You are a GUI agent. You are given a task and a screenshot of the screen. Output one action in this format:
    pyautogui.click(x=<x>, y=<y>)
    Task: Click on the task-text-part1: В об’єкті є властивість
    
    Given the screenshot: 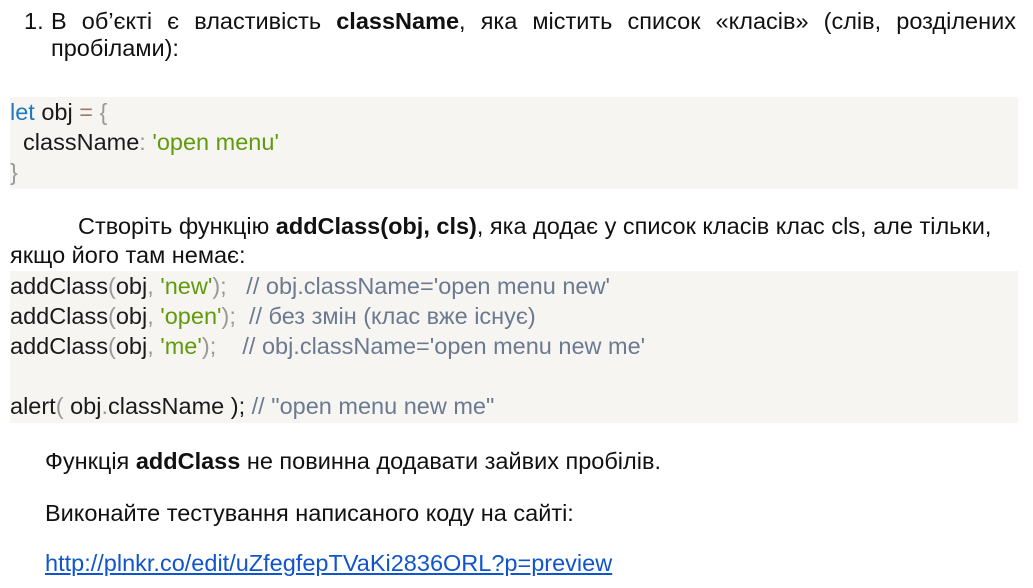 What is the action you would take?
    pyautogui.click(x=194, y=21)
    